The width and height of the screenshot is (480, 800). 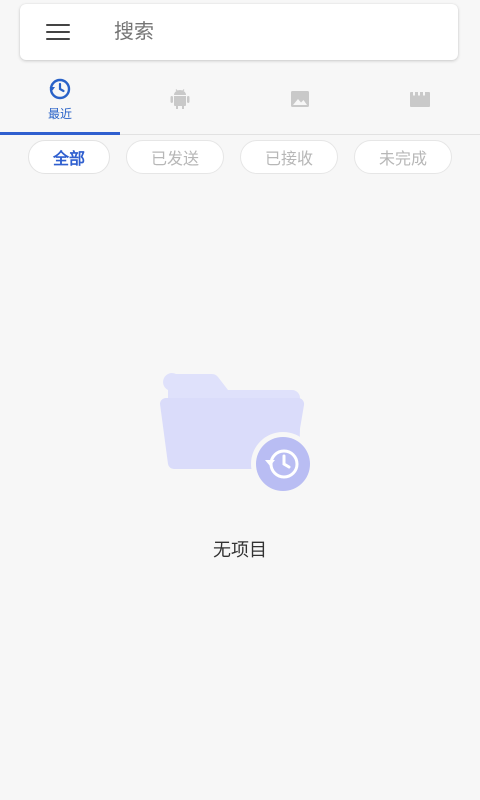 What do you see at coordinates (58, 32) in the screenshot?
I see `menu-icon` at bounding box center [58, 32].